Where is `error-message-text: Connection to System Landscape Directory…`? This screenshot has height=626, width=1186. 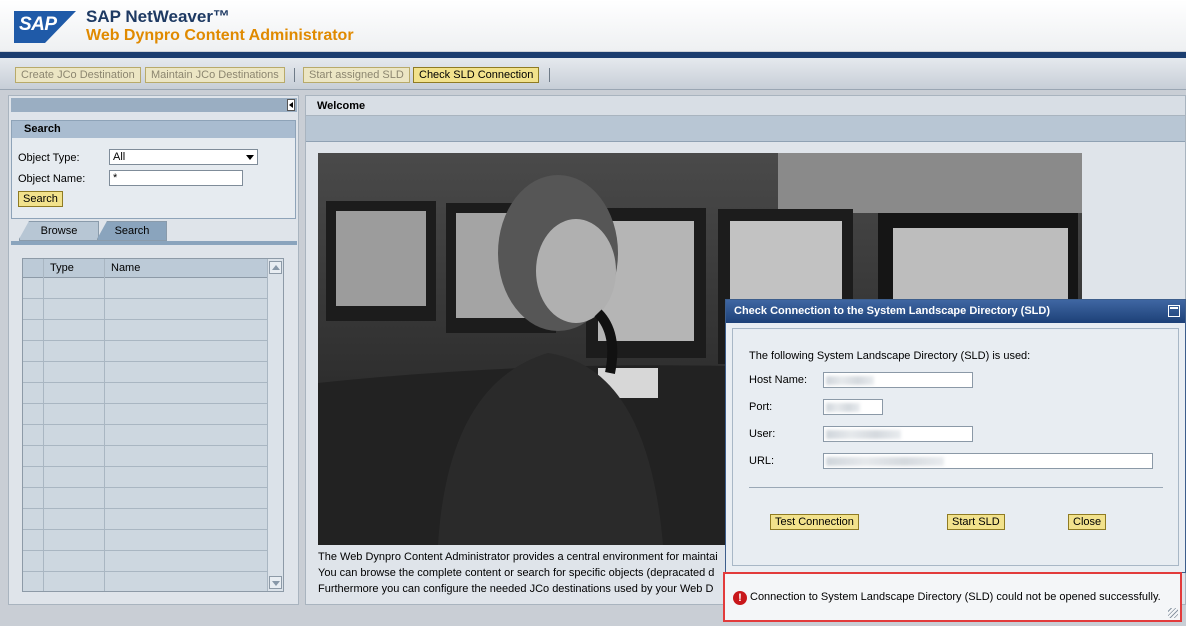 error-message-text: Connection to System Landscape Directory… is located at coordinates (955, 597).